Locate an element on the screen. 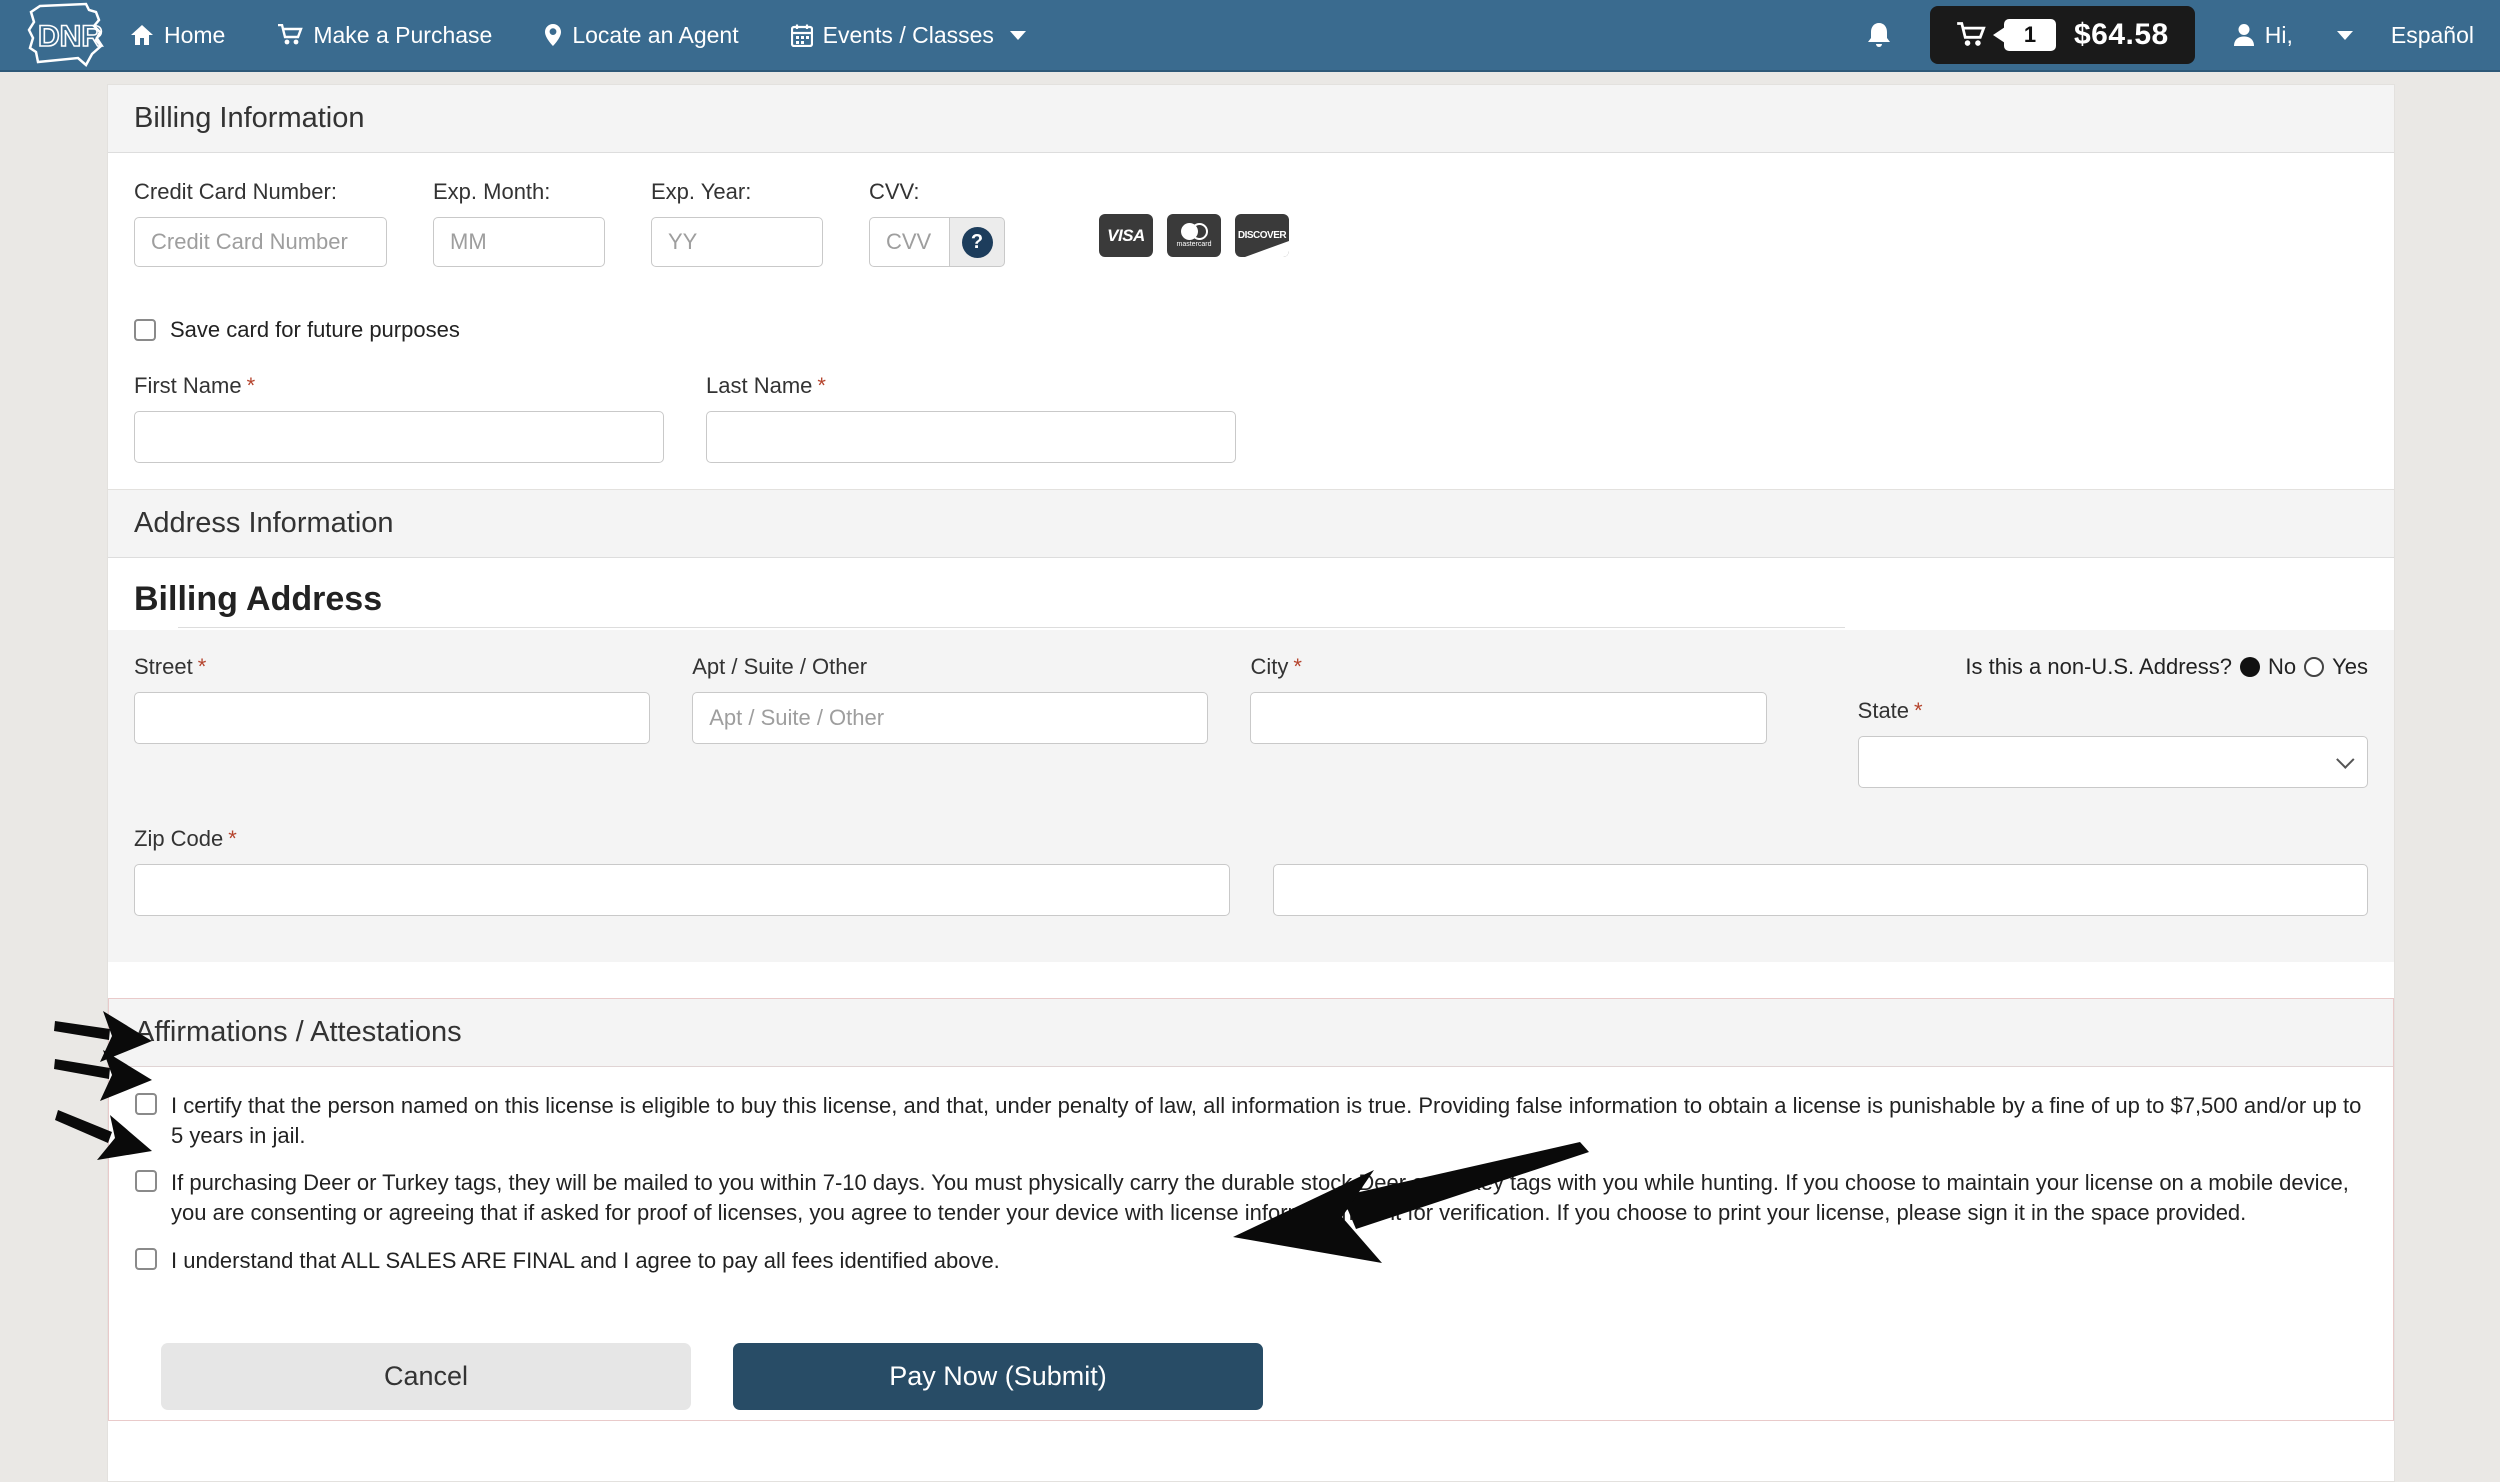 The image size is (2500, 1482). cvv-label: CVV: is located at coordinates (894, 191).